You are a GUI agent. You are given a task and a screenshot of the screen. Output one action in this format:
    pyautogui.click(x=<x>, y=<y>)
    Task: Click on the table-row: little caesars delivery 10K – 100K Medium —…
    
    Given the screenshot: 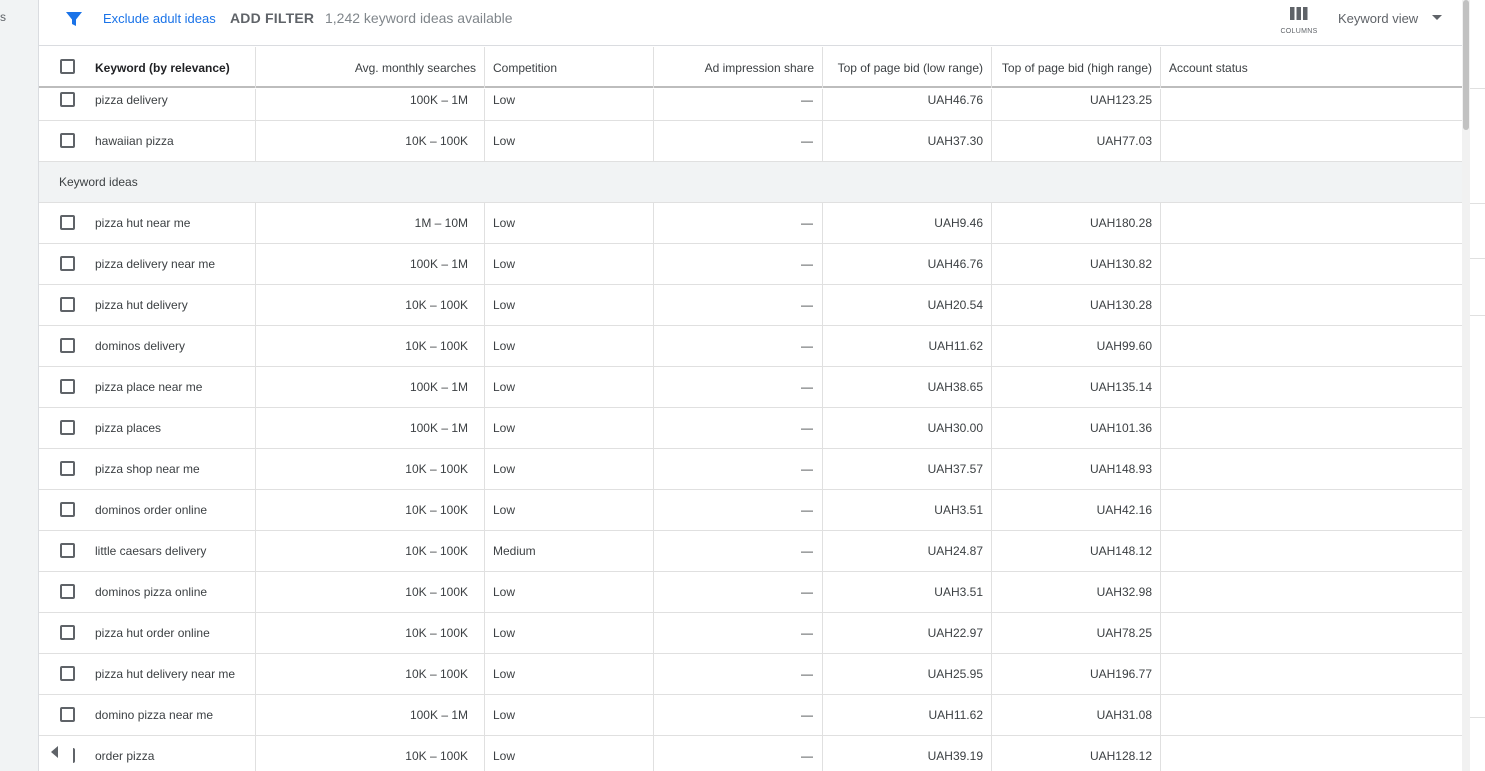 What is the action you would take?
    pyautogui.click(x=750, y=551)
    